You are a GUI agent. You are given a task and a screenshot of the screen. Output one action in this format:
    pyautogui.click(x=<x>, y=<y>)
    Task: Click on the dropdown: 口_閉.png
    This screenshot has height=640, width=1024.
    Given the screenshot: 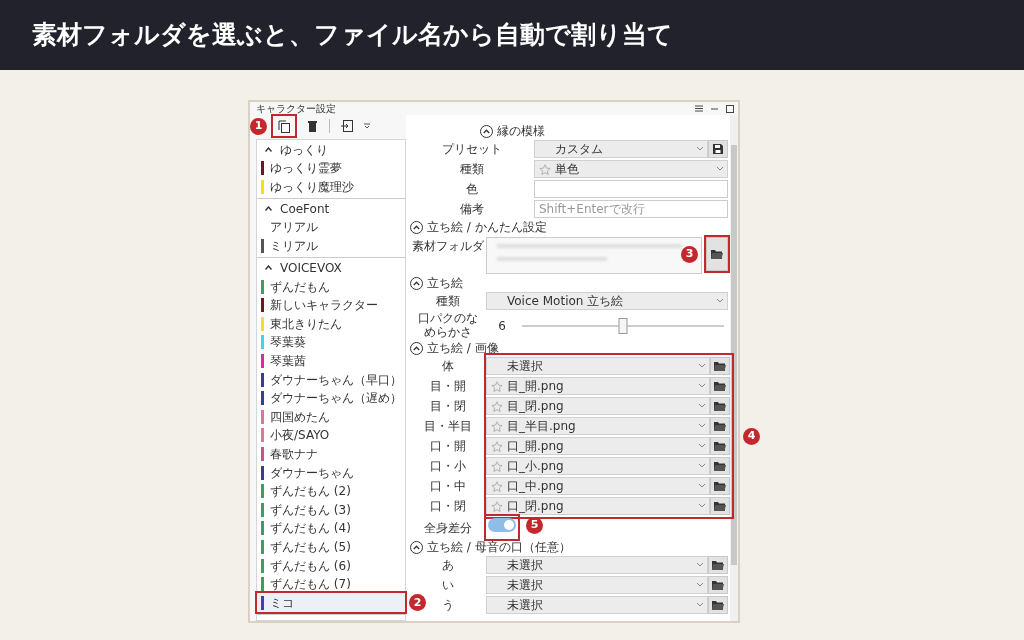 What is the action you would take?
    pyautogui.click(x=598, y=506)
    